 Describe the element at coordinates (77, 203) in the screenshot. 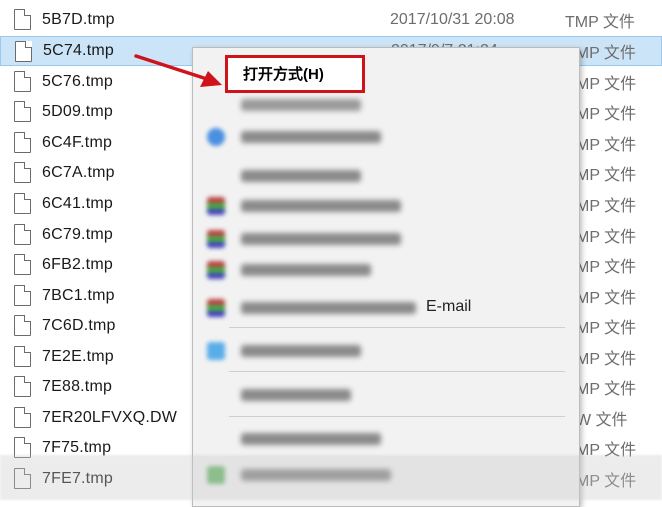

I see `file-name: 6C41.tmp` at that location.